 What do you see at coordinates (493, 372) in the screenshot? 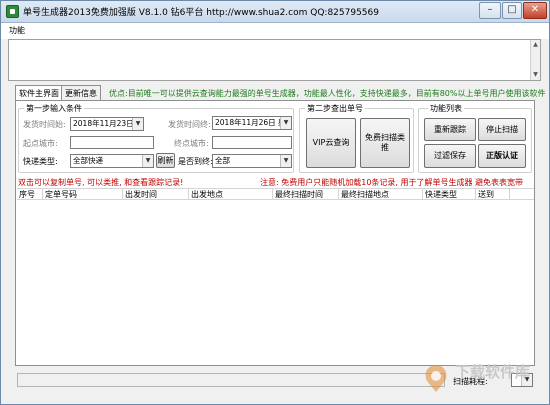
I see `watermark-text: 下载软件库` at bounding box center [493, 372].